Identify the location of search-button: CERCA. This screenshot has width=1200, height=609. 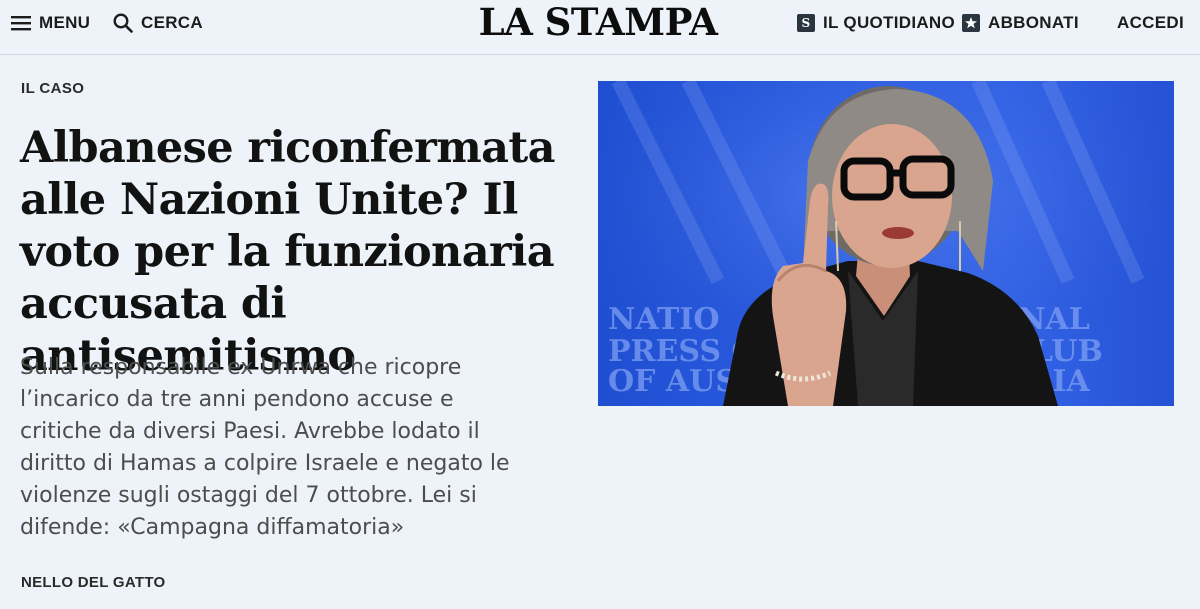
(158, 23).